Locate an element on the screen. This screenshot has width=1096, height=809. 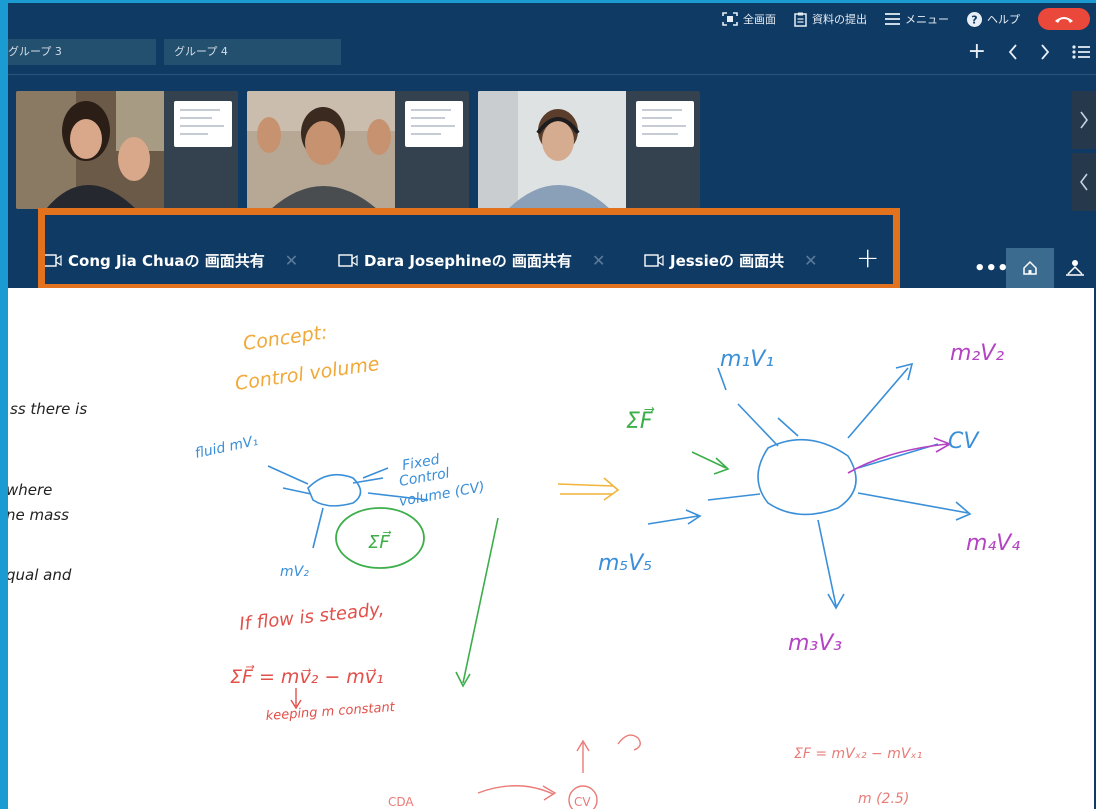
end-call-button is located at coordinates (1064, 19).